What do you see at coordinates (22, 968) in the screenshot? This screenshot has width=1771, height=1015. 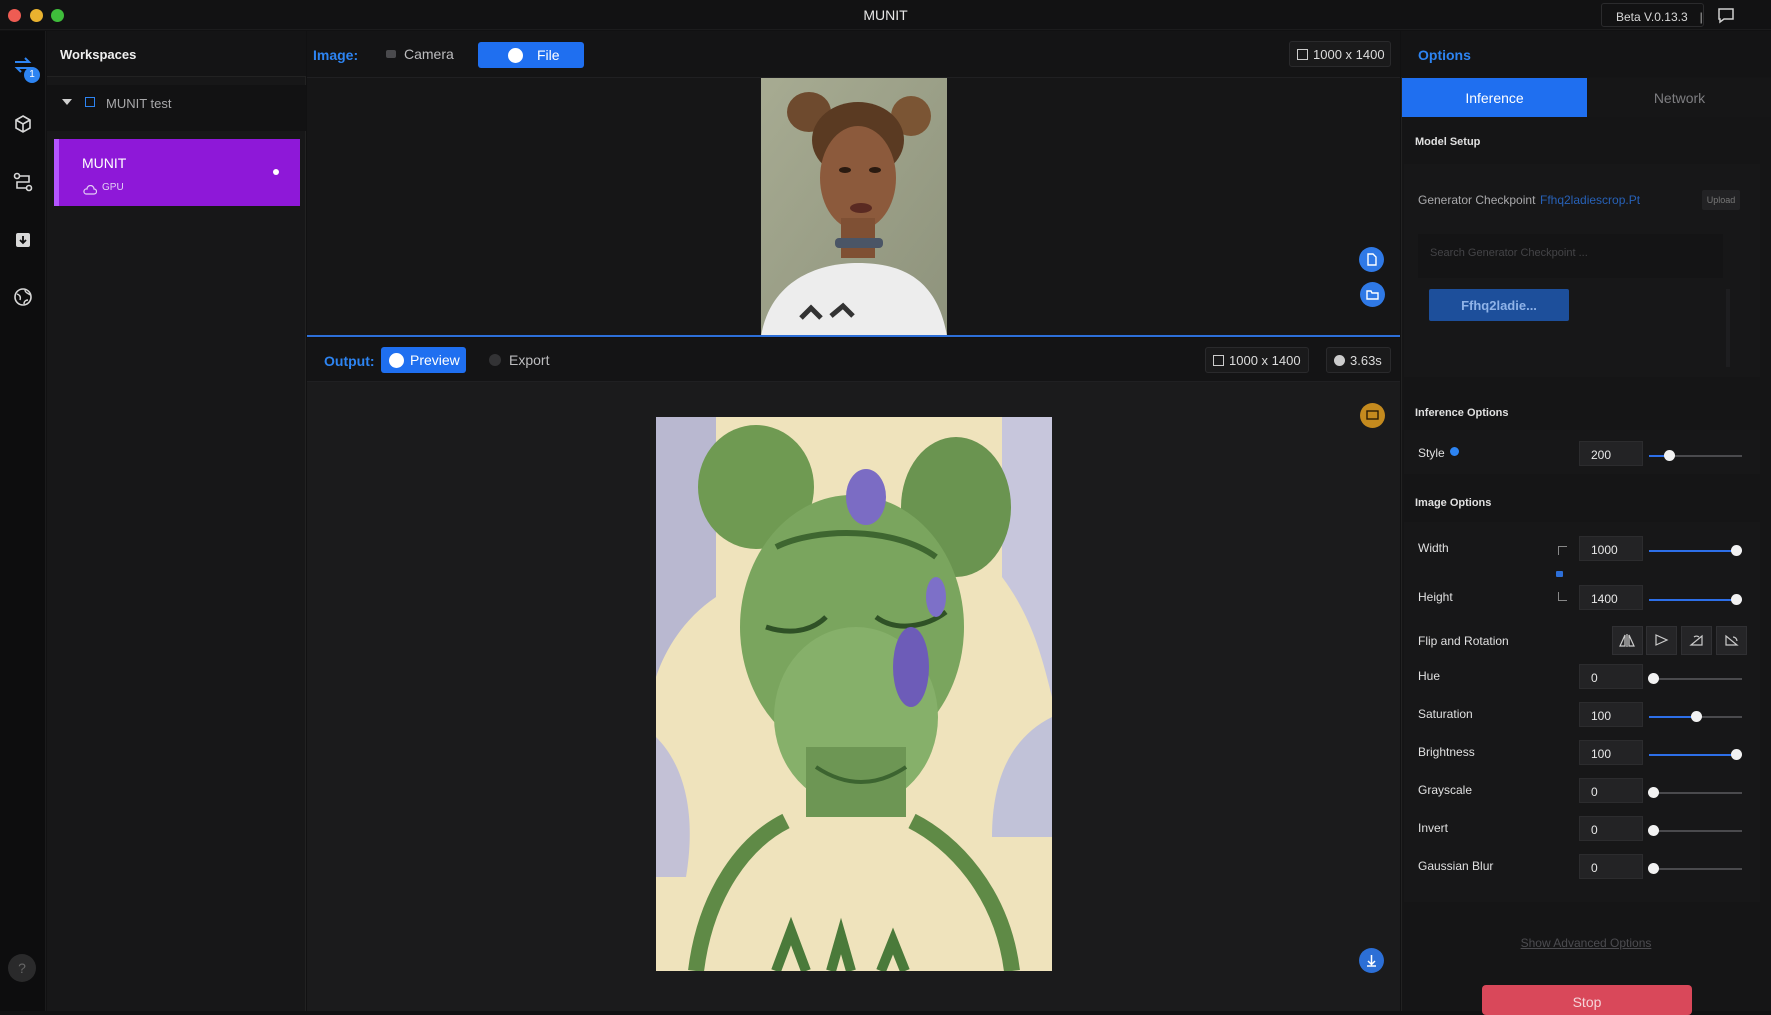 I see `help-button: ?` at bounding box center [22, 968].